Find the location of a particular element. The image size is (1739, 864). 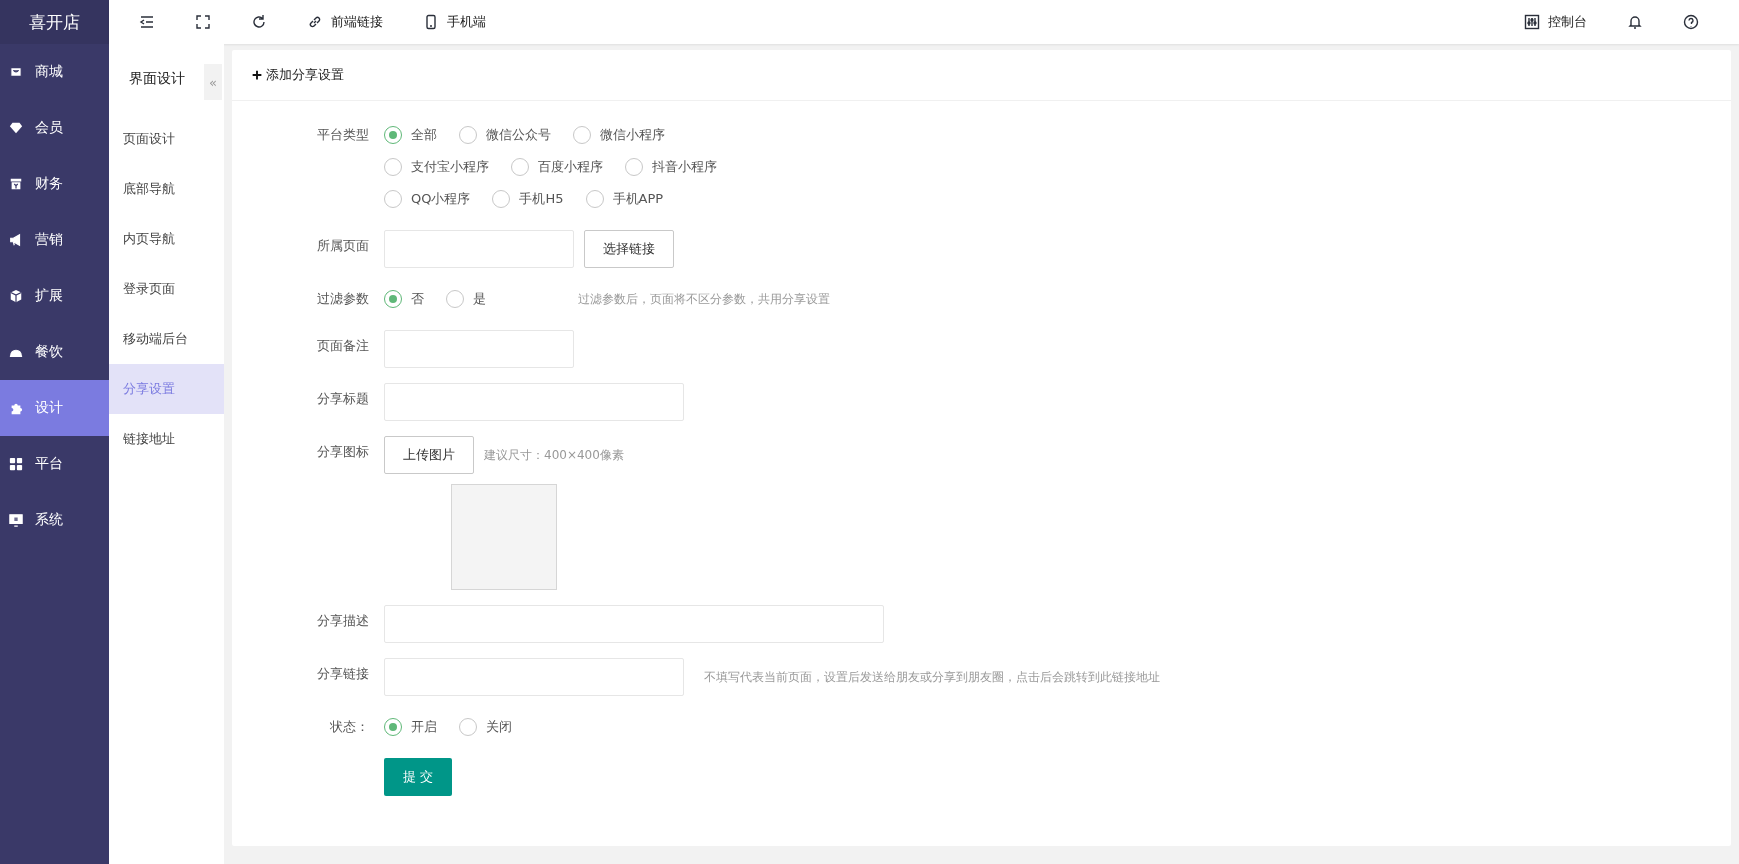

radio-option: 支付宝小程序 is located at coordinates (436, 167).